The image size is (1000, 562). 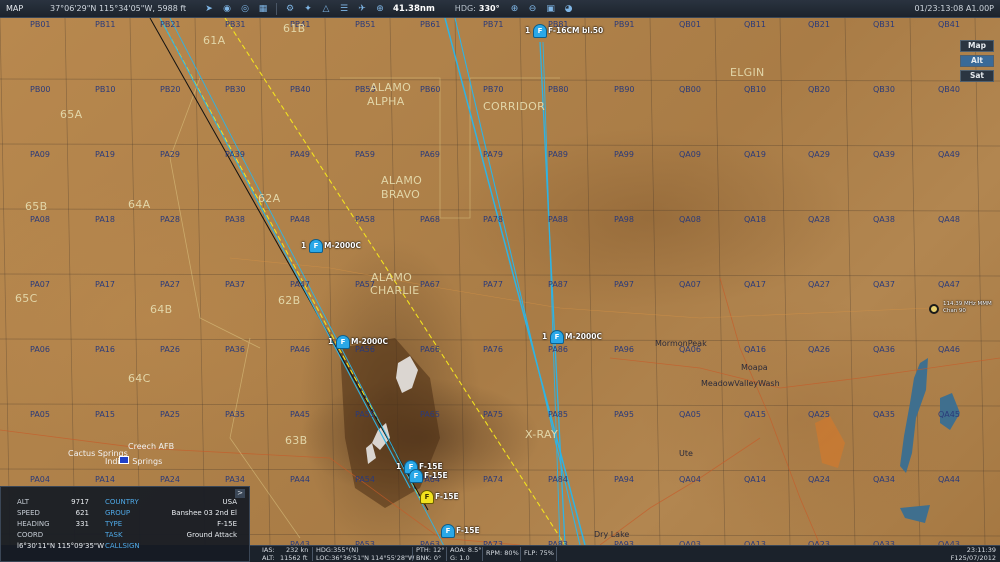 I want to click on grid-cell-label: PA36, so click(x=235, y=349).